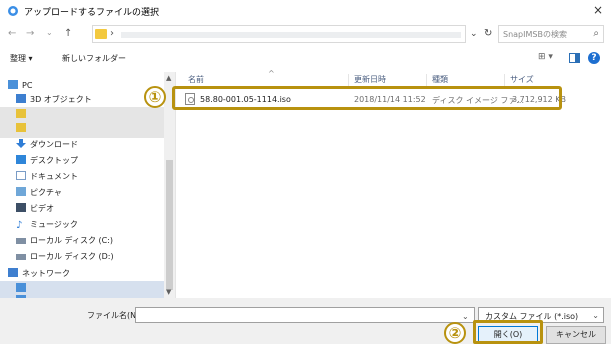  Describe the element at coordinates (21, 175) in the screenshot. I see `document-icon` at that location.